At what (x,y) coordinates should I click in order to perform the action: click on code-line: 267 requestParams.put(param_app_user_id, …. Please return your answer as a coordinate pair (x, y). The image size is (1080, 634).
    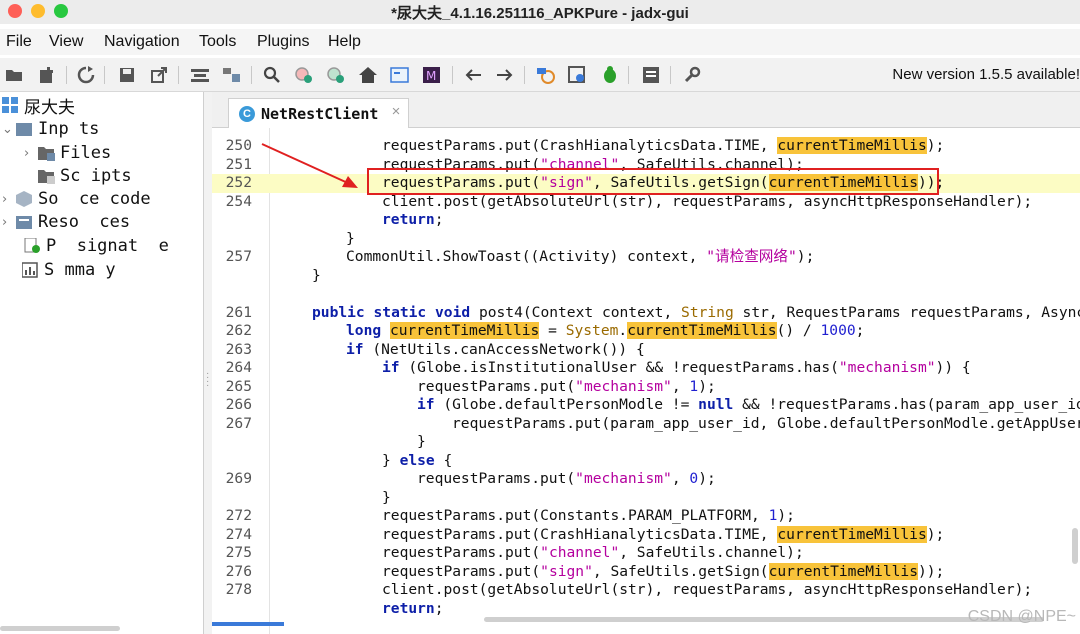
    Looking at the image, I should click on (652, 423).